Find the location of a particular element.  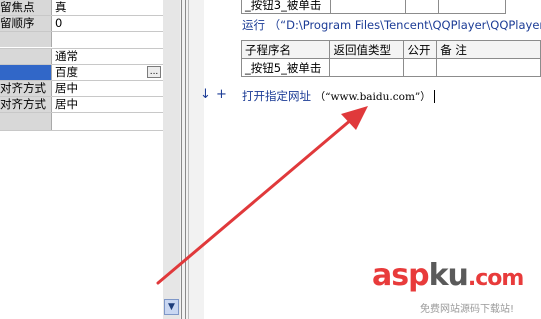

watermark-subtitle: 免费网站源码下载站! is located at coordinates (467, 309).